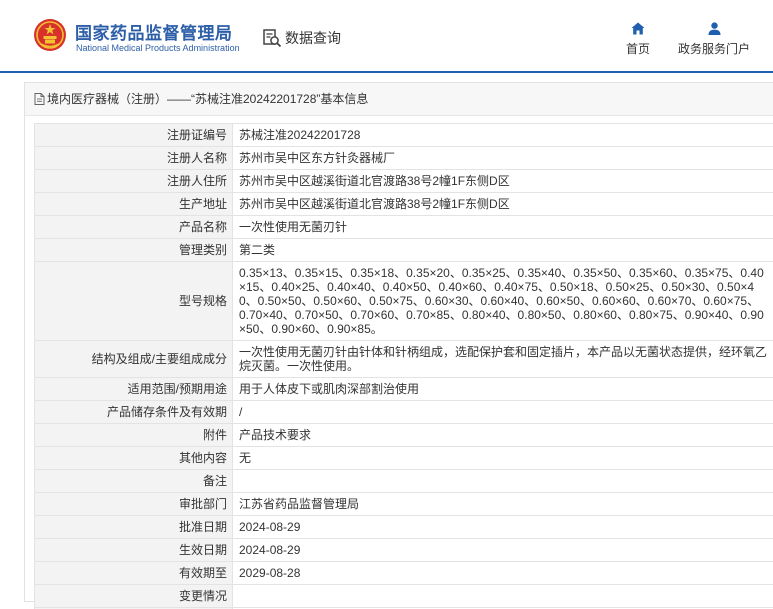 The width and height of the screenshot is (773, 609). What do you see at coordinates (133, 550) in the screenshot?
I see `row-label: 生效日期` at bounding box center [133, 550].